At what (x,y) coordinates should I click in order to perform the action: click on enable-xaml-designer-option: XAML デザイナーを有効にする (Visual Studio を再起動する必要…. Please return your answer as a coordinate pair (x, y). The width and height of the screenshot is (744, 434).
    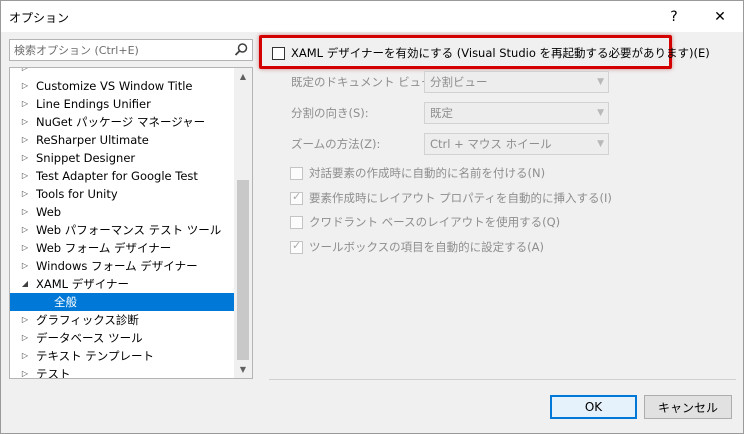
    Looking at the image, I should click on (491, 53).